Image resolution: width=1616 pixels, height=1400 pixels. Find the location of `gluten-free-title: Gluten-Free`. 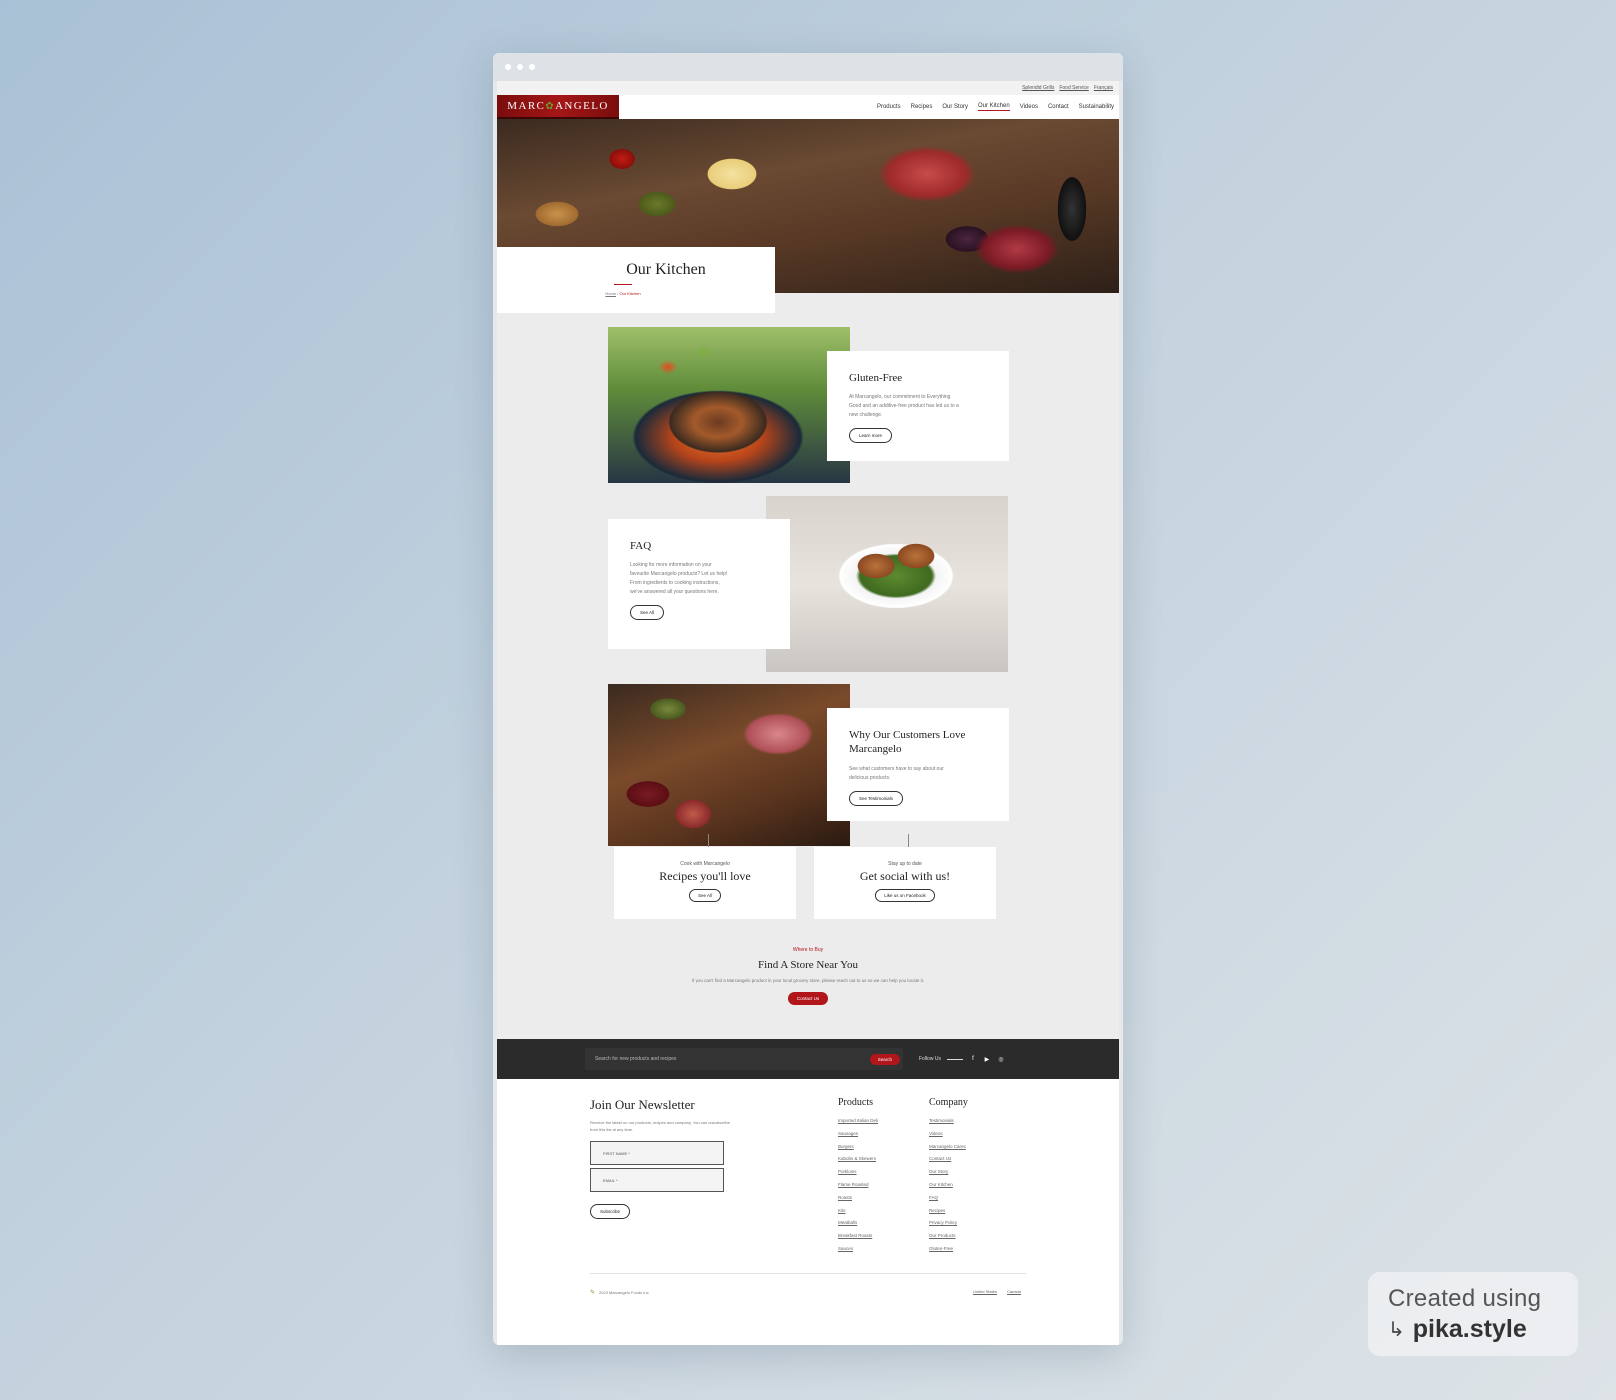

gluten-free-title: Gluten-Free is located at coordinates (876, 378).